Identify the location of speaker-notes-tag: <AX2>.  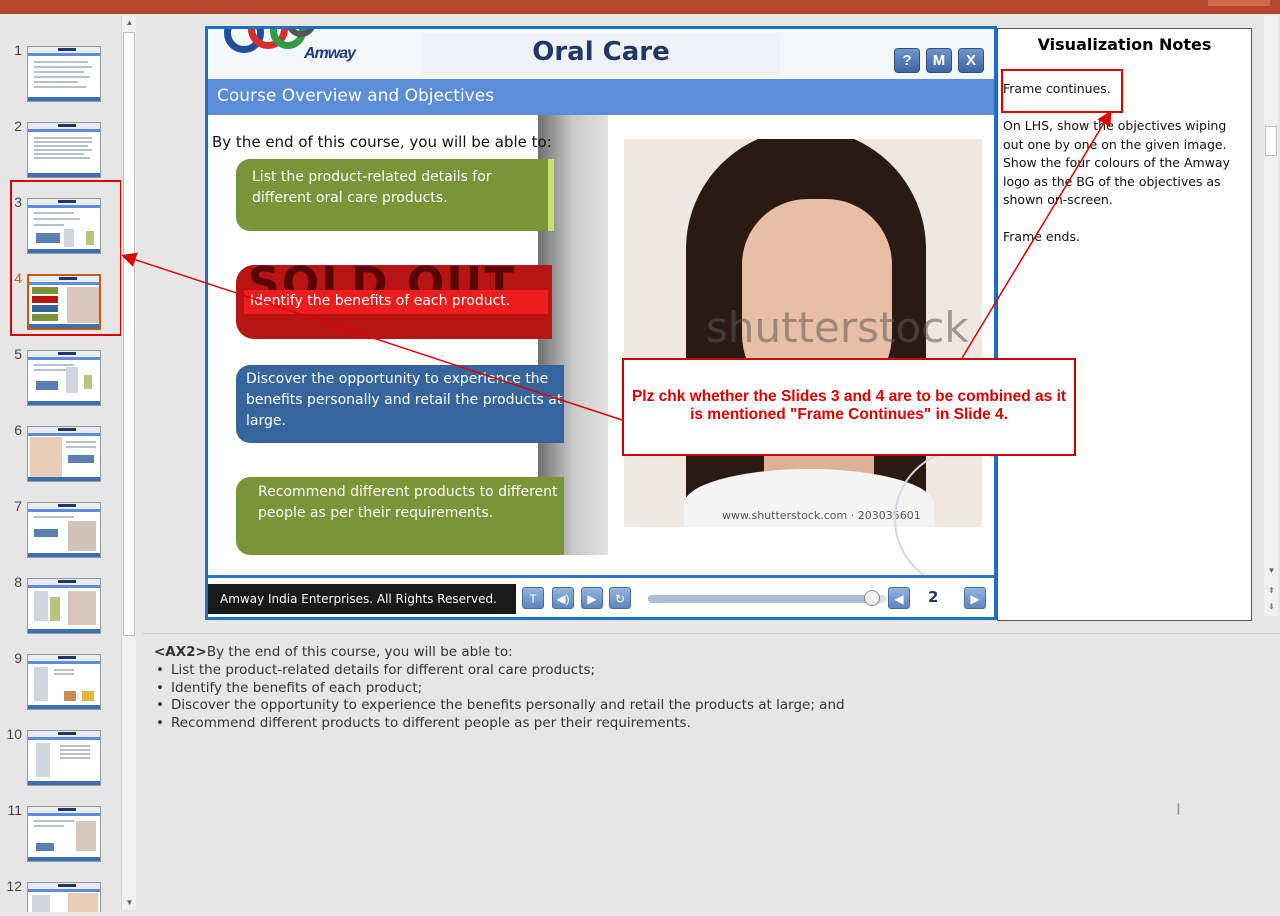
(180, 652).